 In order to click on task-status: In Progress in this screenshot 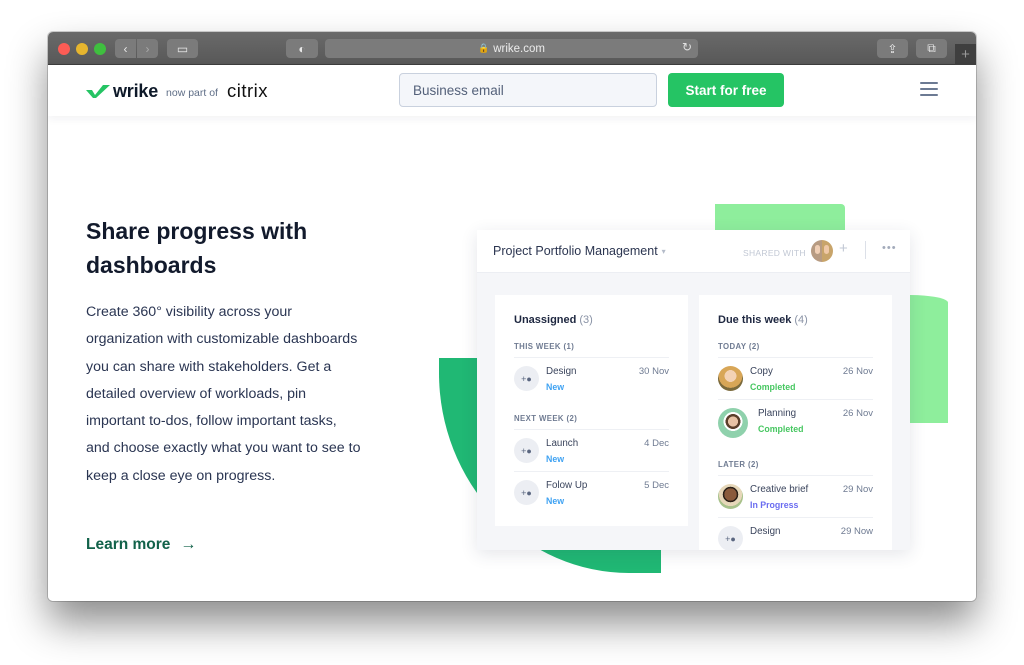, I will do `click(774, 505)`.